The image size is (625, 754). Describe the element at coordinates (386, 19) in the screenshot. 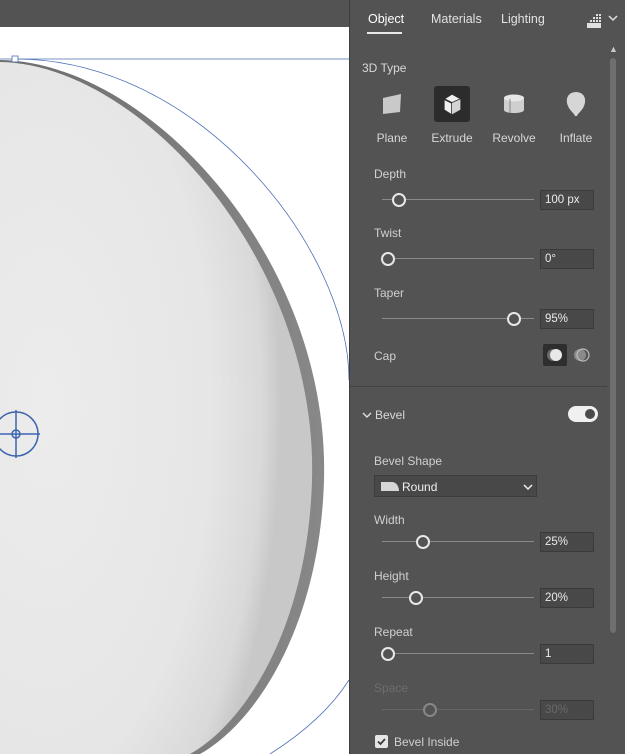

I see `tab-object: Object` at that location.